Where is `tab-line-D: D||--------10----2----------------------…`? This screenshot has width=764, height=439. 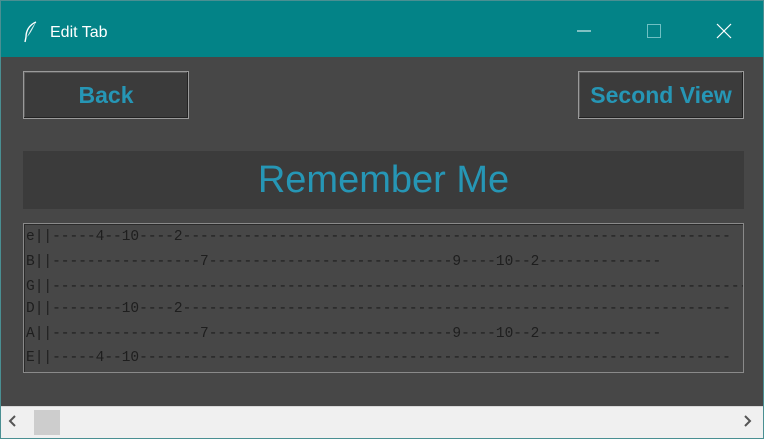
tab-line-D: D||--------10----2----------------------… is located at coordinates (378, 309).